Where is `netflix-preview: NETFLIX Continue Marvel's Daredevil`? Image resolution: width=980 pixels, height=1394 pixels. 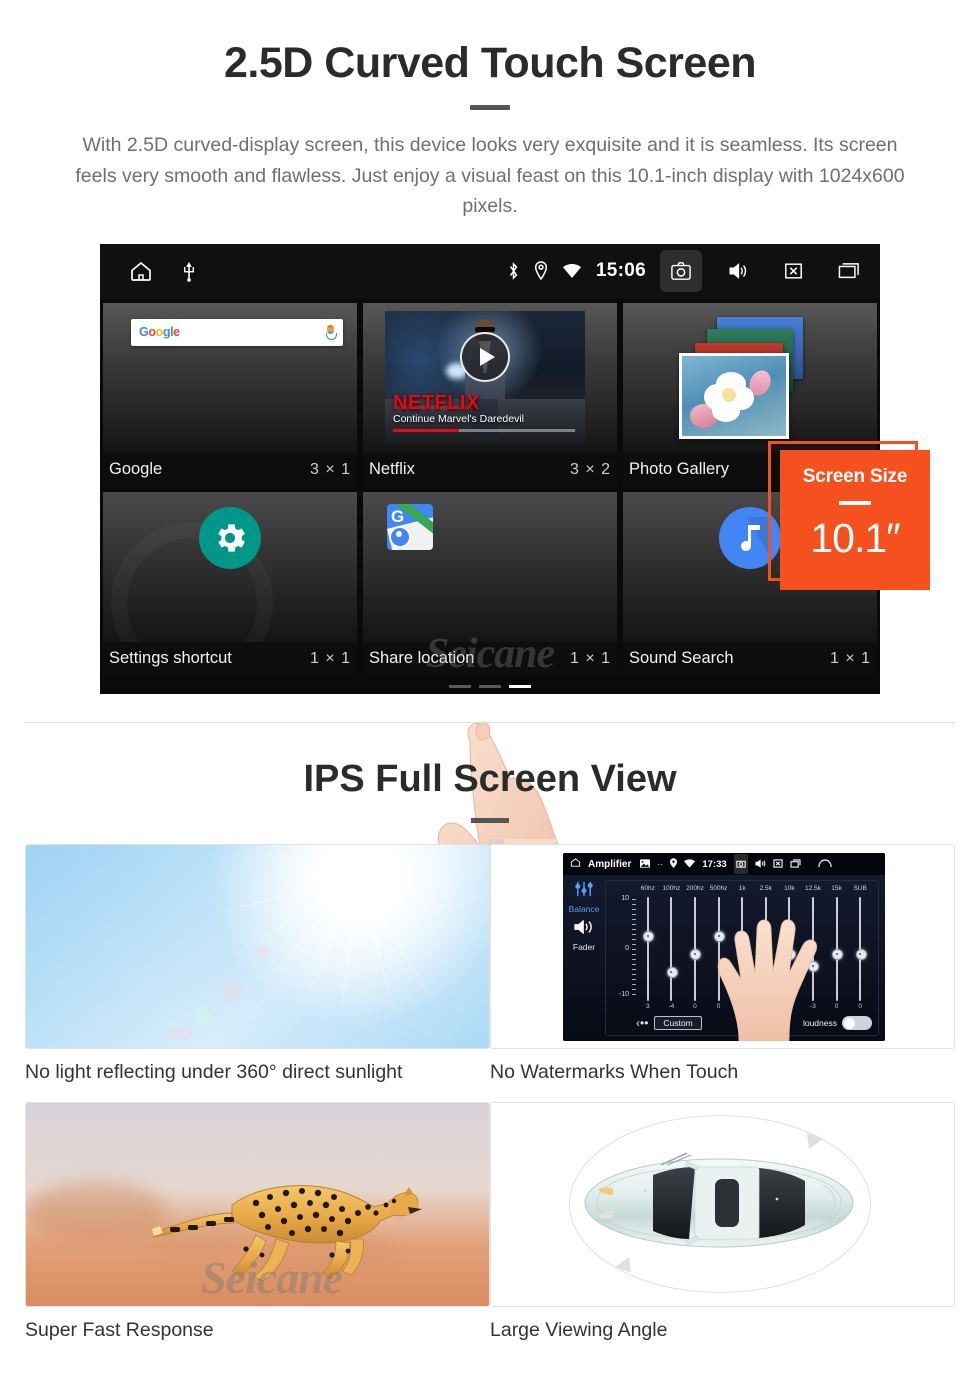 netflix-preview: NETFLIX Continue Marvel's Daredevil is located at coordinates (485, 377).